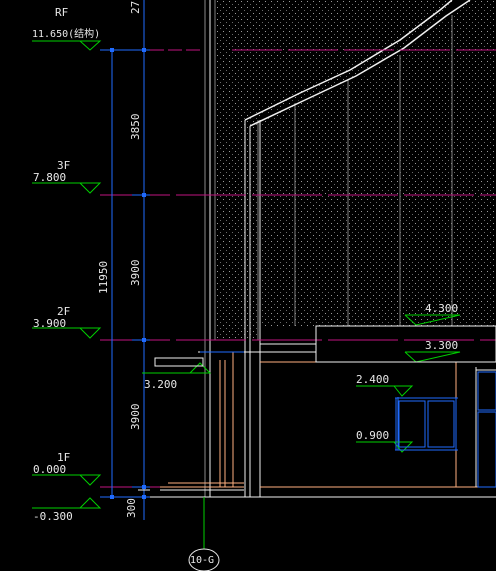 This screenshot has height=571, width=496. Describe the element at coordinates (66, 34) in the screenshot. I see `level-elev-rf: 11.650(结构)` at that location.